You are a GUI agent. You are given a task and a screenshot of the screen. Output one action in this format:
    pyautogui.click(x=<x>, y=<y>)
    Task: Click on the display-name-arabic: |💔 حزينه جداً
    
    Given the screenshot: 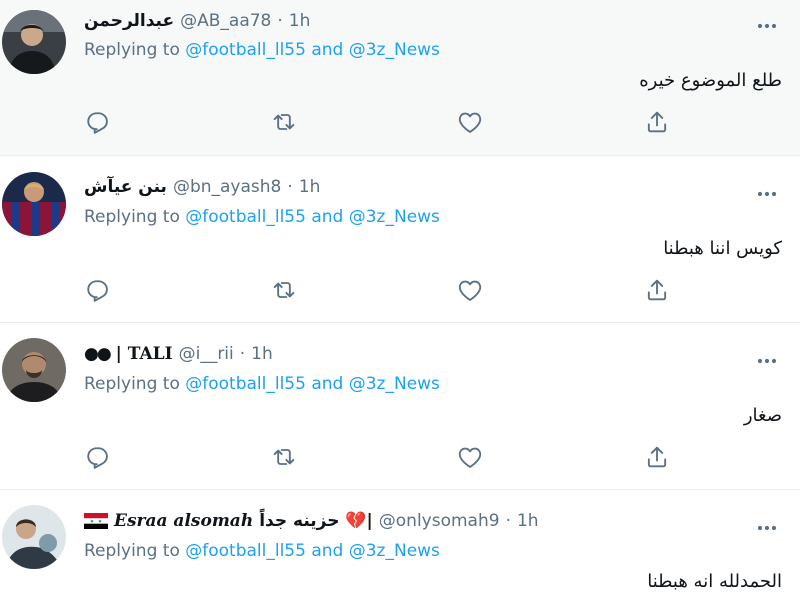 What is the action you would take?
    pyautogui.click(x=316, y=521)
    